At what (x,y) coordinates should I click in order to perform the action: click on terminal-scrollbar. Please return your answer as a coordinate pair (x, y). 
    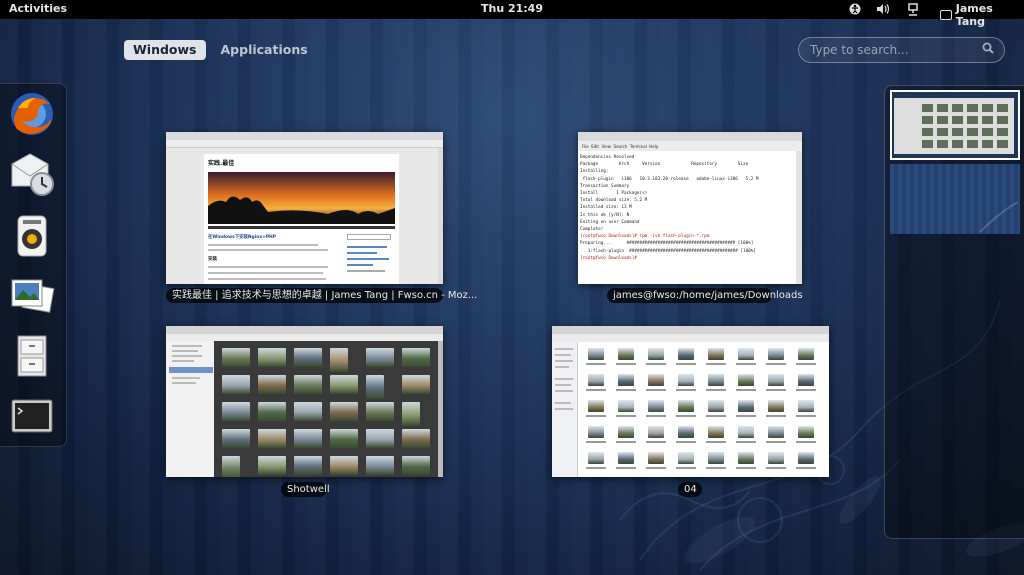
    Looking at the image, I should click on (799, 217).